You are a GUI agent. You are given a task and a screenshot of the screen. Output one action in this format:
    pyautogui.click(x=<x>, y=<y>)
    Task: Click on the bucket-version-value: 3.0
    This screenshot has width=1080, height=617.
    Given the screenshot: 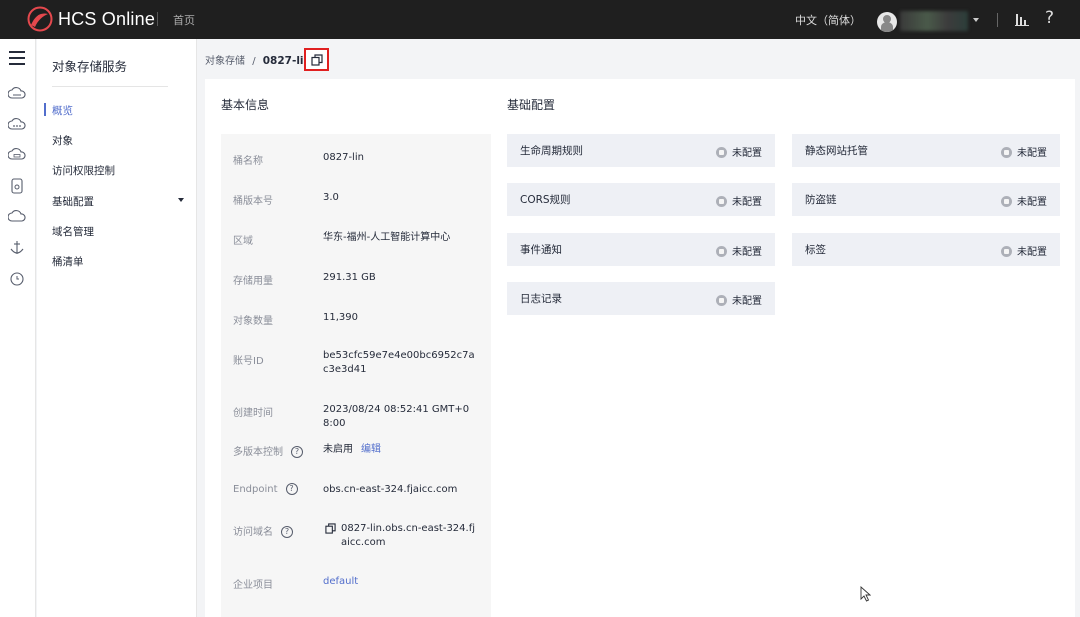 What is the action you would take?
    pyautogui.click(x=331, y=197)
    